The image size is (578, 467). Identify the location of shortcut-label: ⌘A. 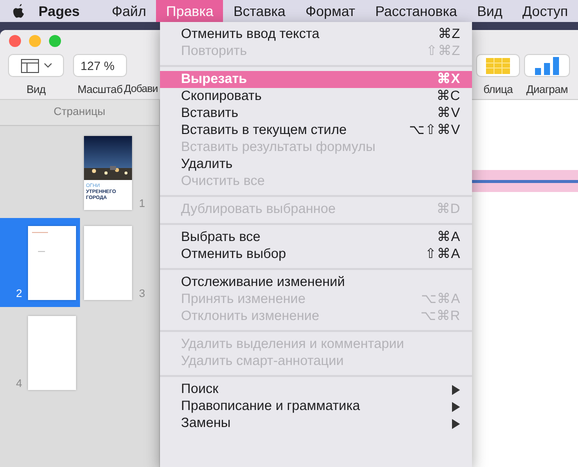
(448, 237).